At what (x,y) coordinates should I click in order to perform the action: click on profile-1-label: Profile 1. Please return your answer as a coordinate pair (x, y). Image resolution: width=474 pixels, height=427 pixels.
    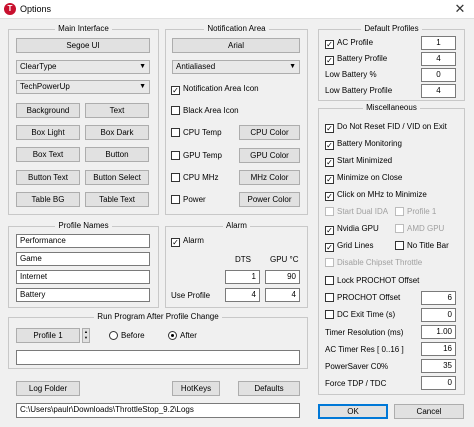
    Looking at the image, I should click on (422, 211).